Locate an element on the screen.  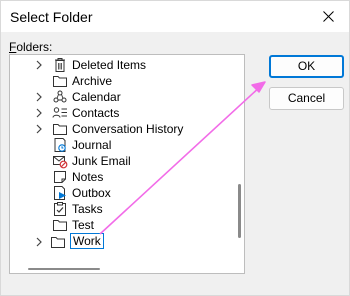
tree-item-test: Test is located at coordinates (120, 225).